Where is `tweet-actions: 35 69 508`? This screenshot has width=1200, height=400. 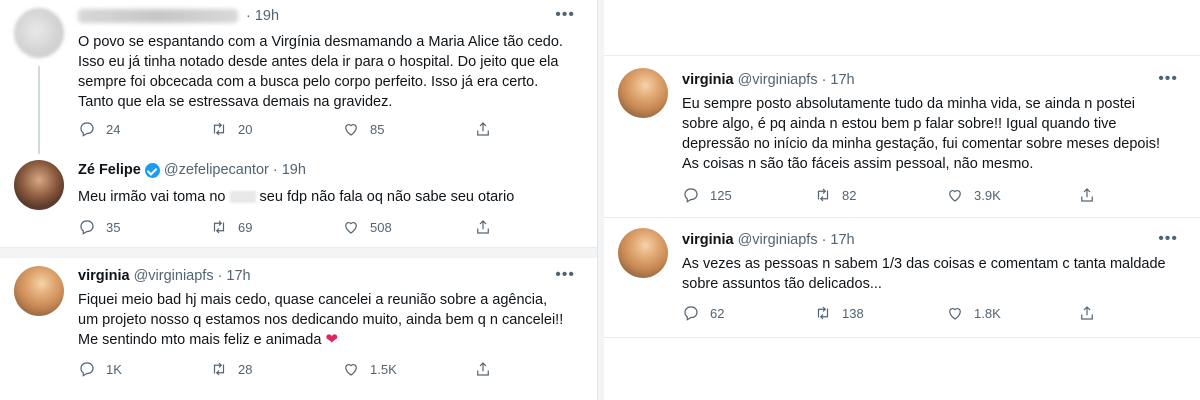 tweet-actions: 35 69 508 is located at coordinates (285, 227).